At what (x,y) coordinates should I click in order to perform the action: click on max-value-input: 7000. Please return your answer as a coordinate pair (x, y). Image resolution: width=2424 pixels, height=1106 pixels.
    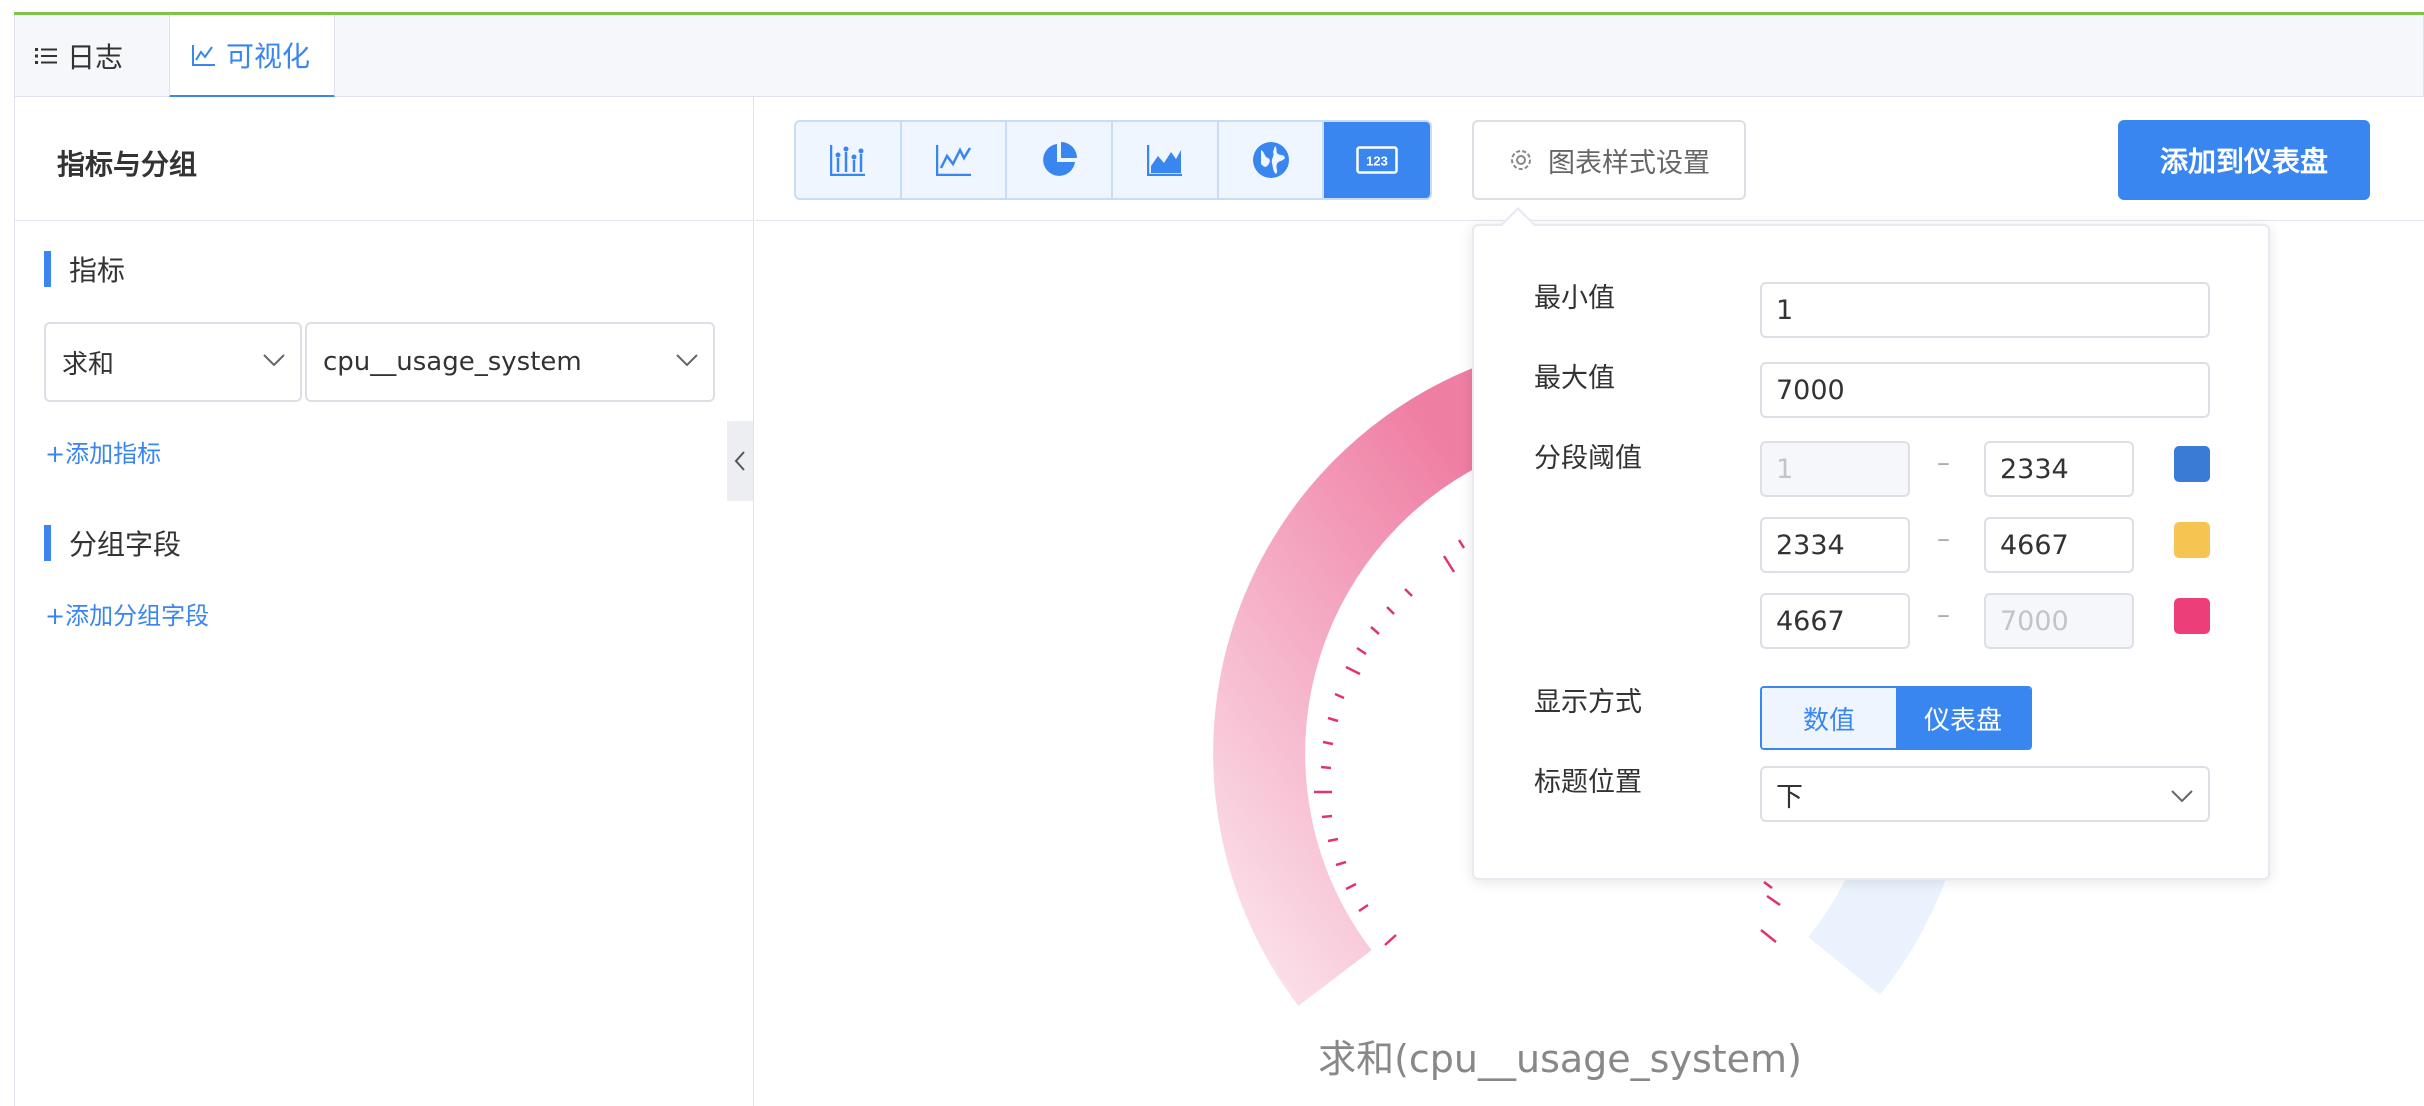
    Looking at the image, I should click on (1985, 390).